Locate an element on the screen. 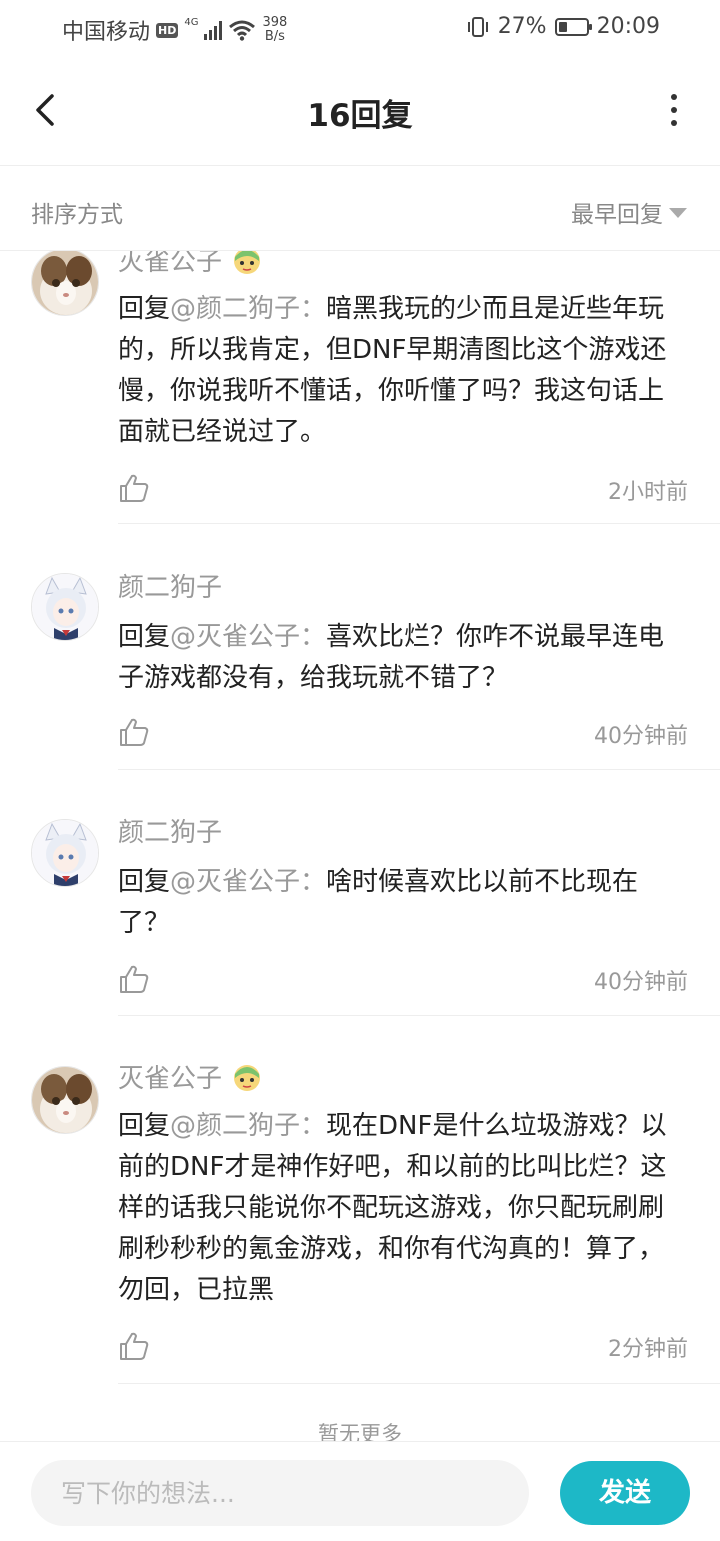  status-bar: 中国移动 HD 4G 398 B/s 27% 20:09 is located at coordinates (360, 28).